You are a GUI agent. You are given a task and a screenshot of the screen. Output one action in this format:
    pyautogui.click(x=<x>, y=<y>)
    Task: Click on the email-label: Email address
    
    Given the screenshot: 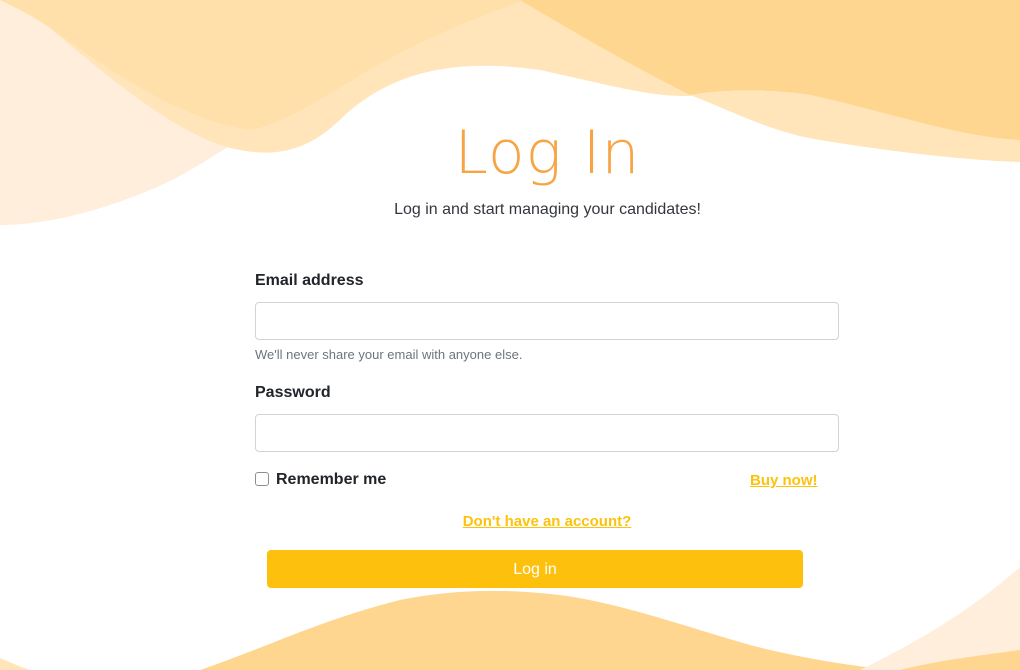 What is the action you would take?
    pyautogui.click(x=309, y=280)
    